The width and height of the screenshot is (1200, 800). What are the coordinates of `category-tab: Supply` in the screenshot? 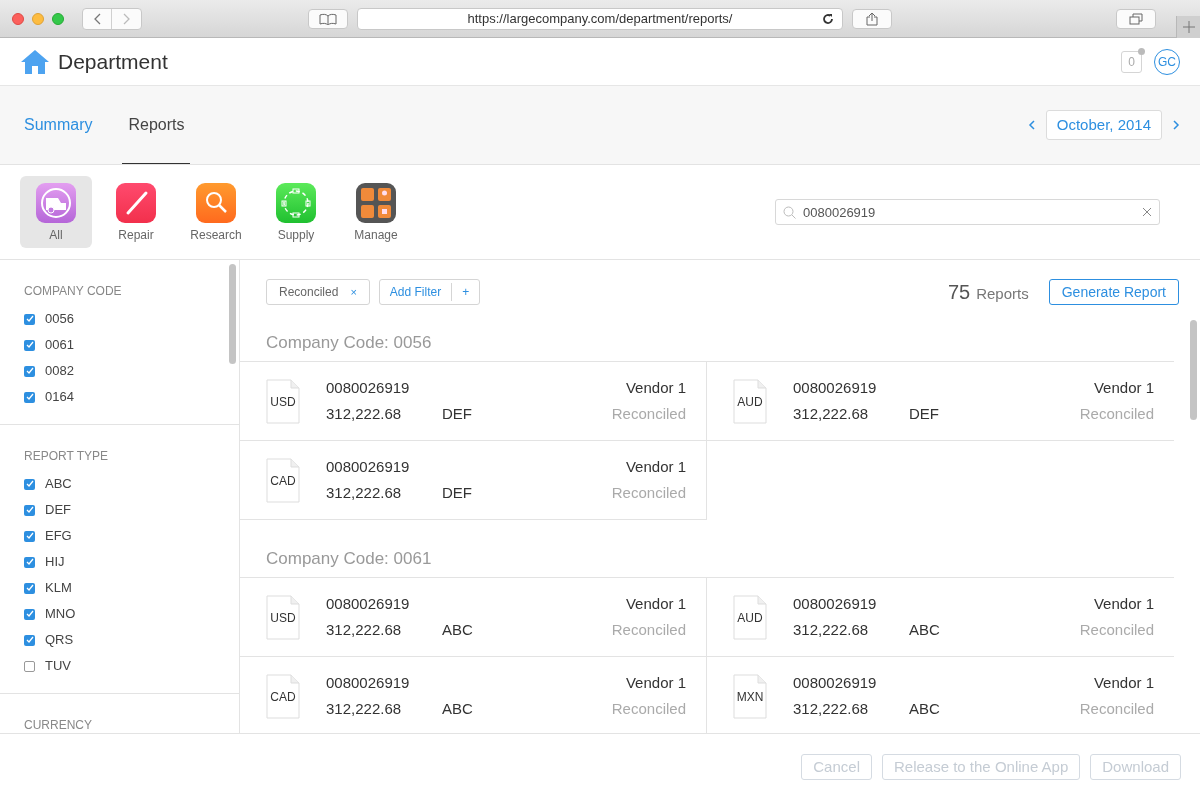 It's located at (296, 212).